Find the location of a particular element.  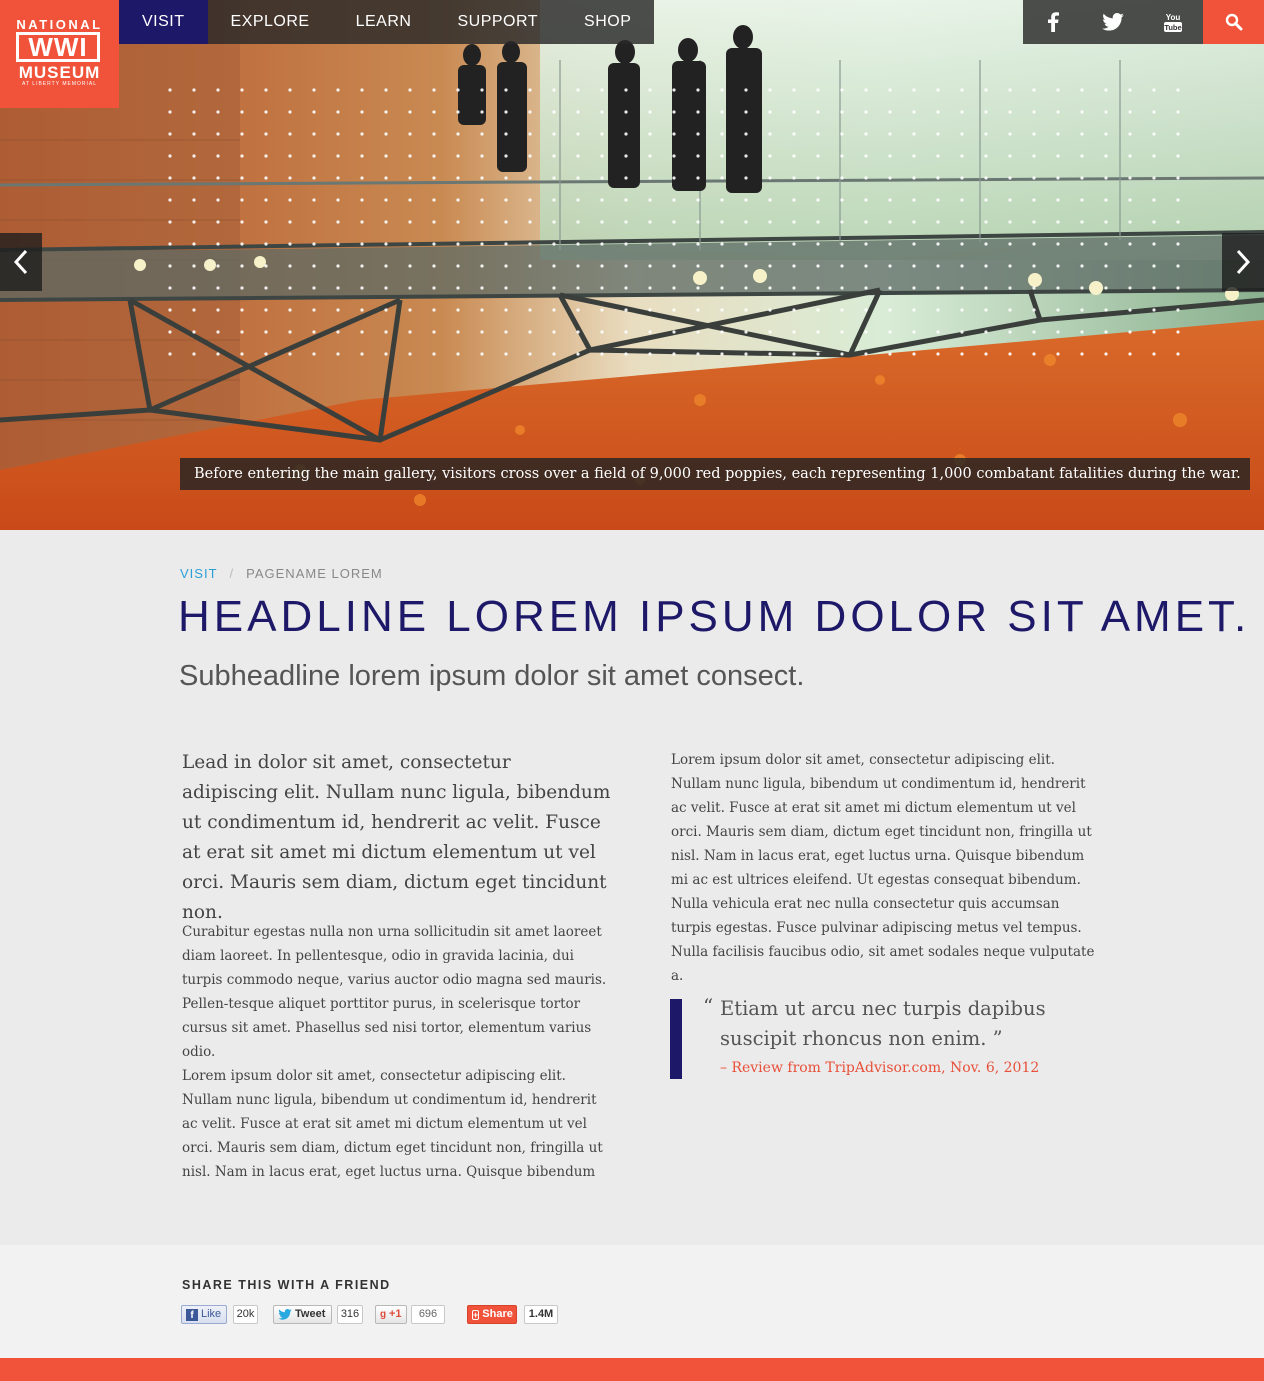

share-count: 1.4M is located at coordinates (541, 1314).